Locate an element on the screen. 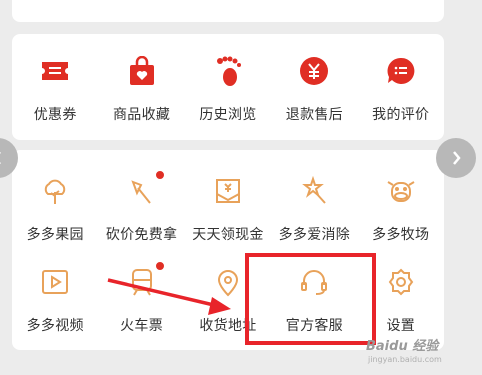  watermark: Baidu 经验 is located at coordinates (402, 346).